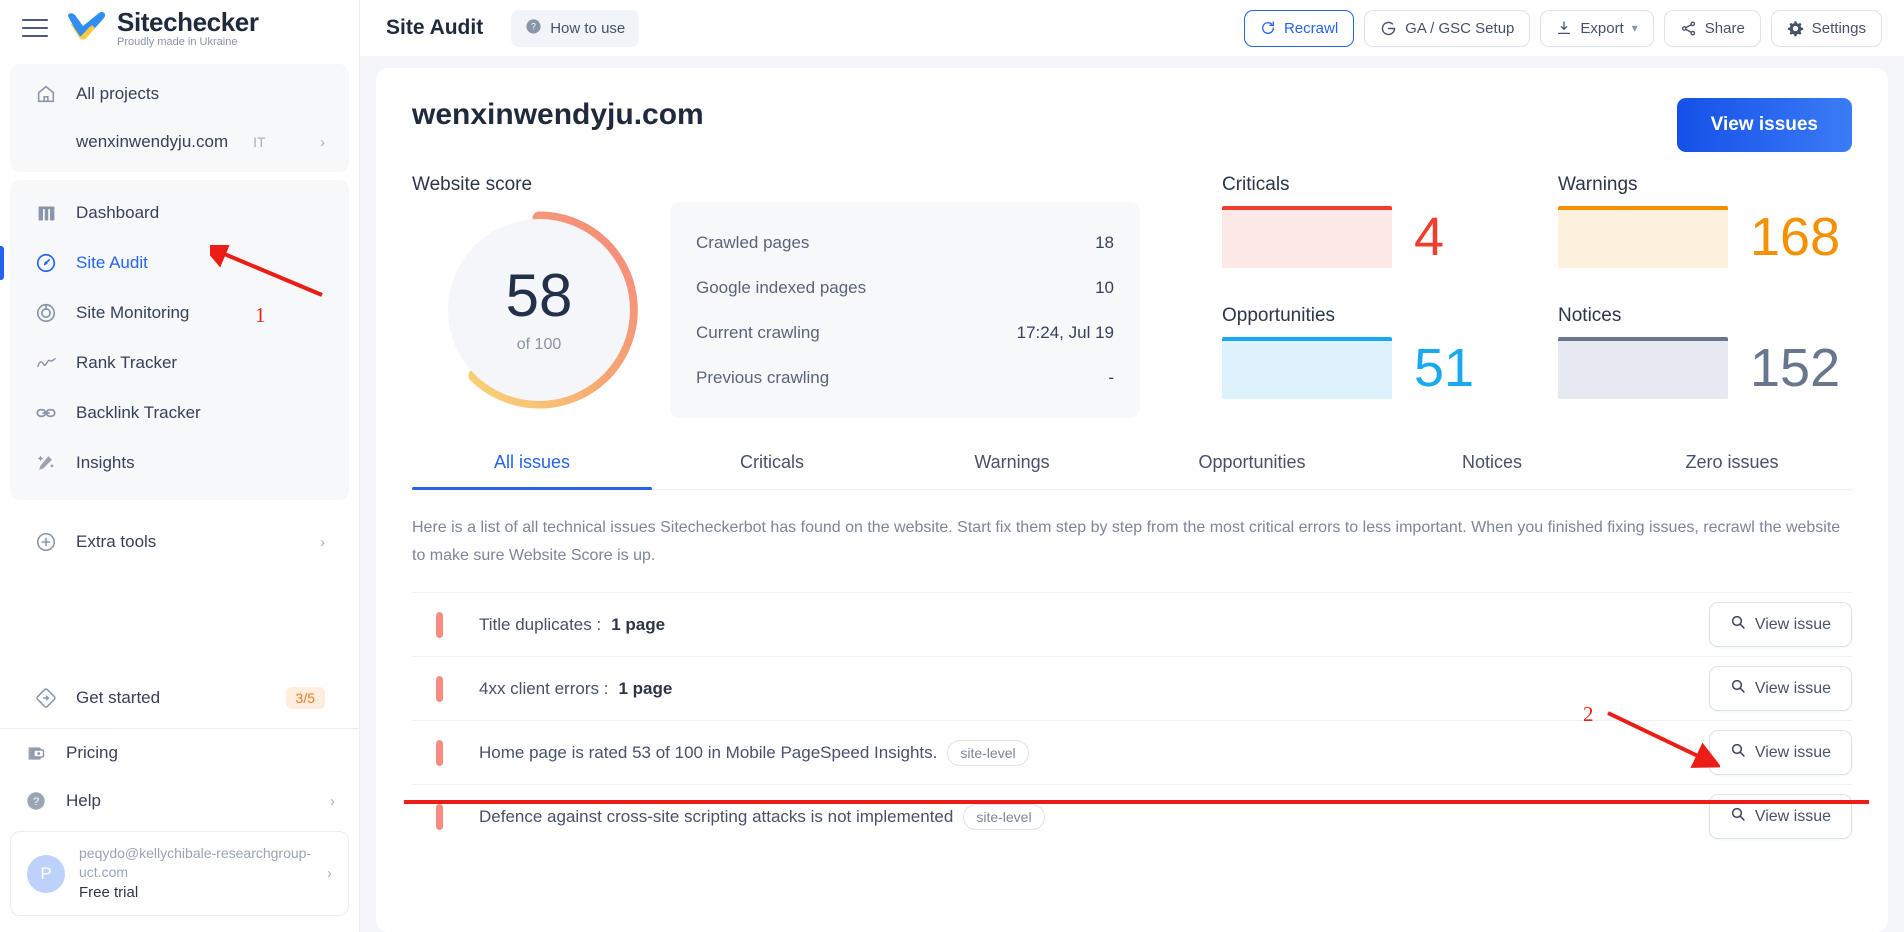  Describe the element at coordinates (35, 28) in the screenshot. I see `hamburger-menu-icon` at that location.